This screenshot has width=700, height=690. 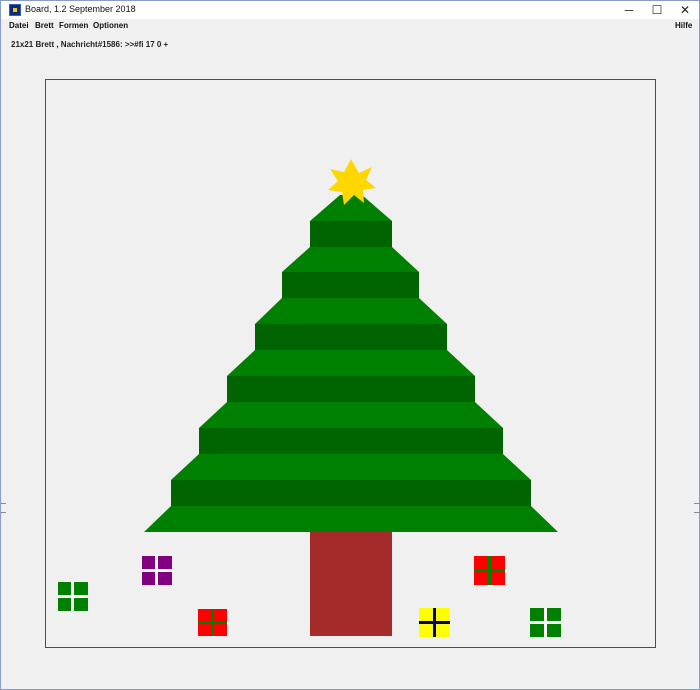 I want to click on maximize-icon: ☐, so click(x=657, y=10).